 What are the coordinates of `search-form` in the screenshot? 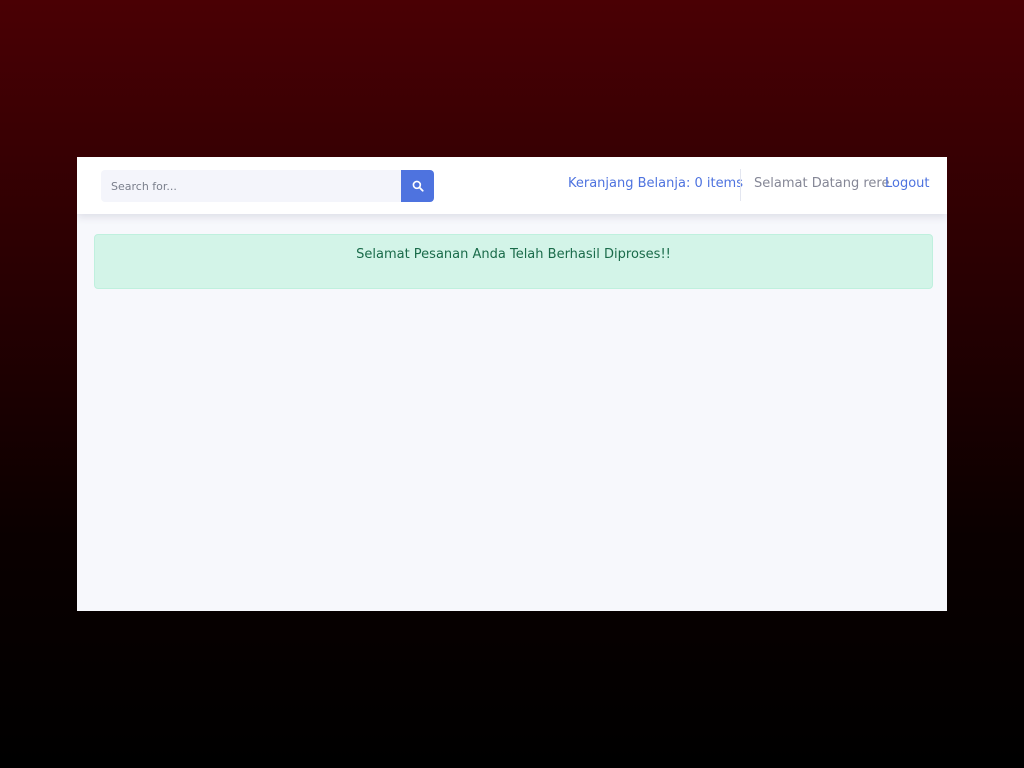 It's located at (267, 186).